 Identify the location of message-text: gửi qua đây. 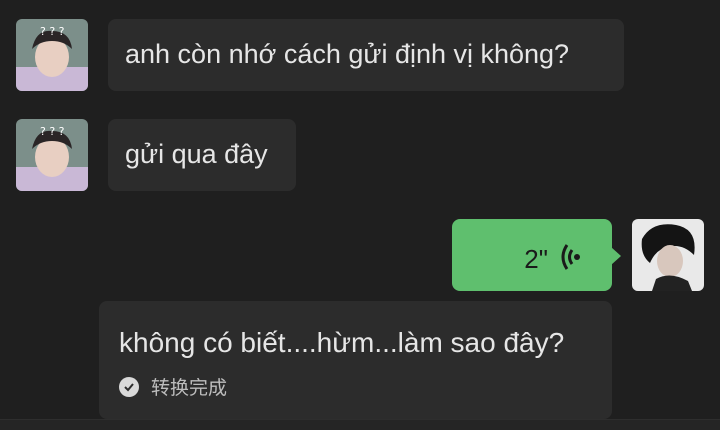
(196, 154).